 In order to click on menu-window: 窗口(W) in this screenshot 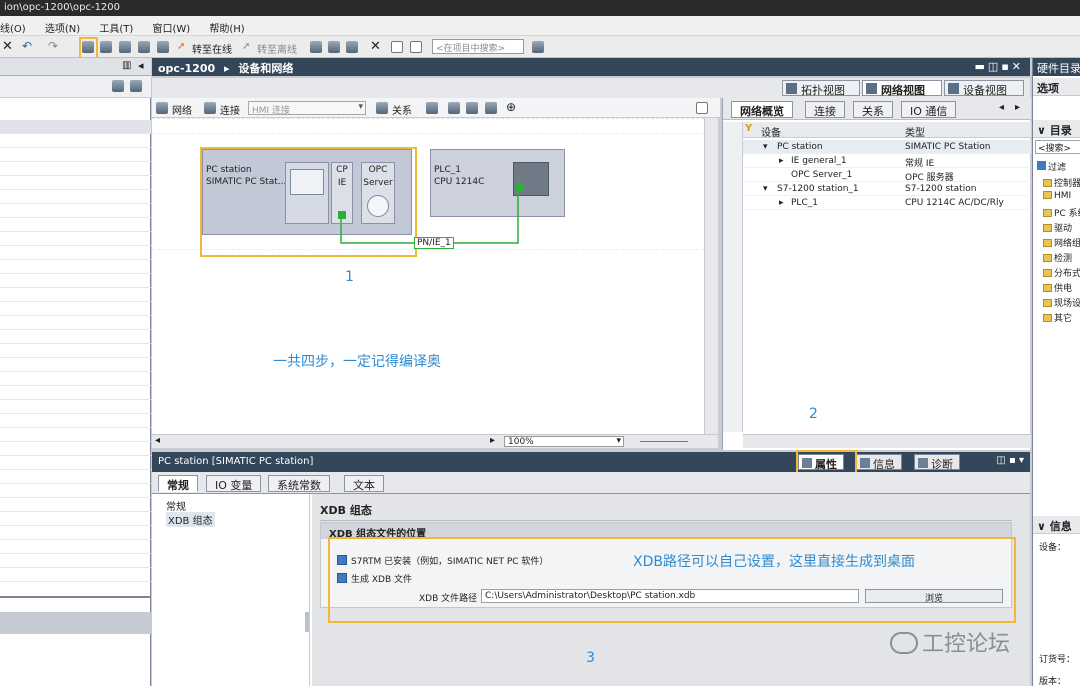, I will do `click(171, 25)`.